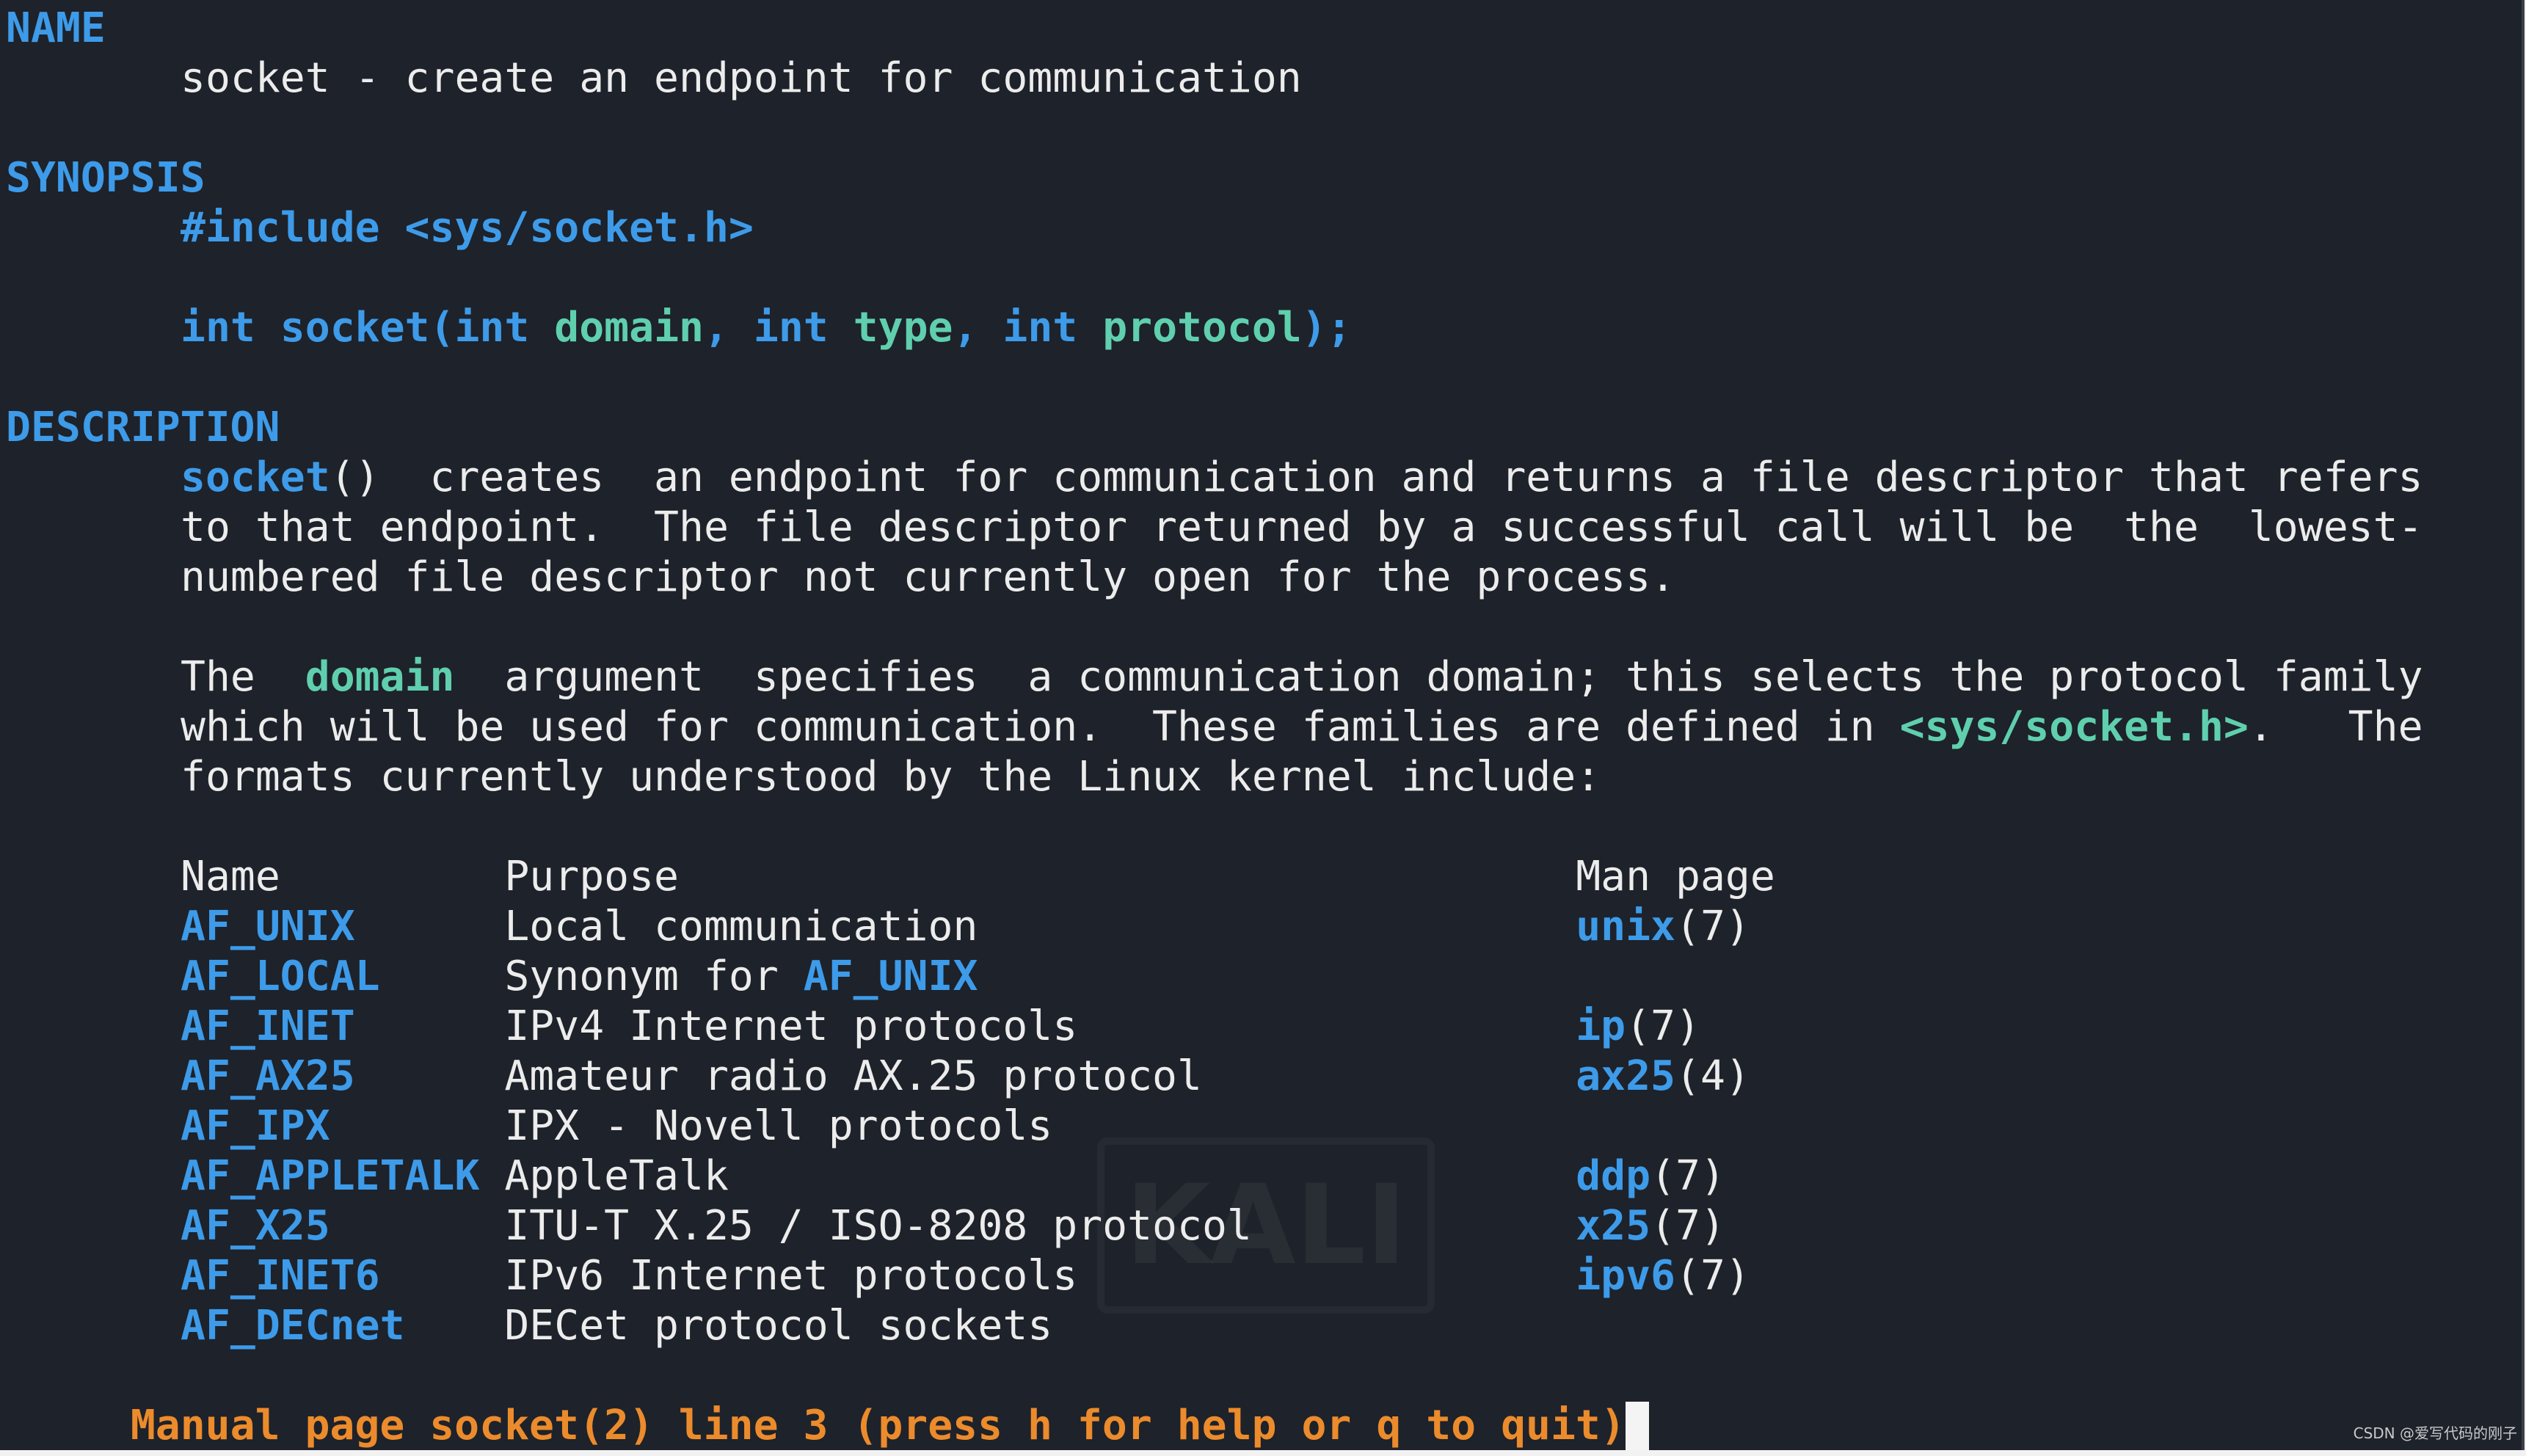 The height and width of the screenshot is (1456, 2526). I want to click on man-page-cell: ipv6(7), so click(1663, 1276).